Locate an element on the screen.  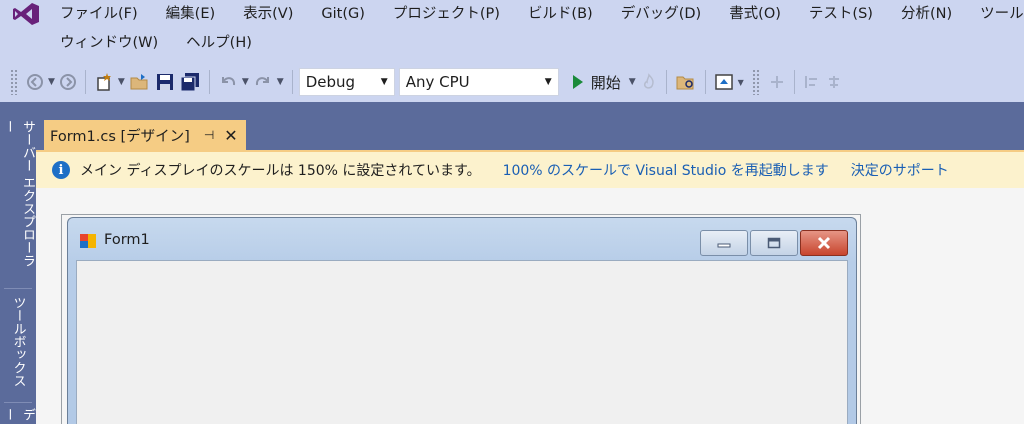
document-tab-bar: Form1.cs [デザイン] ⊣ ✕ is located at coordinates (530, 126).